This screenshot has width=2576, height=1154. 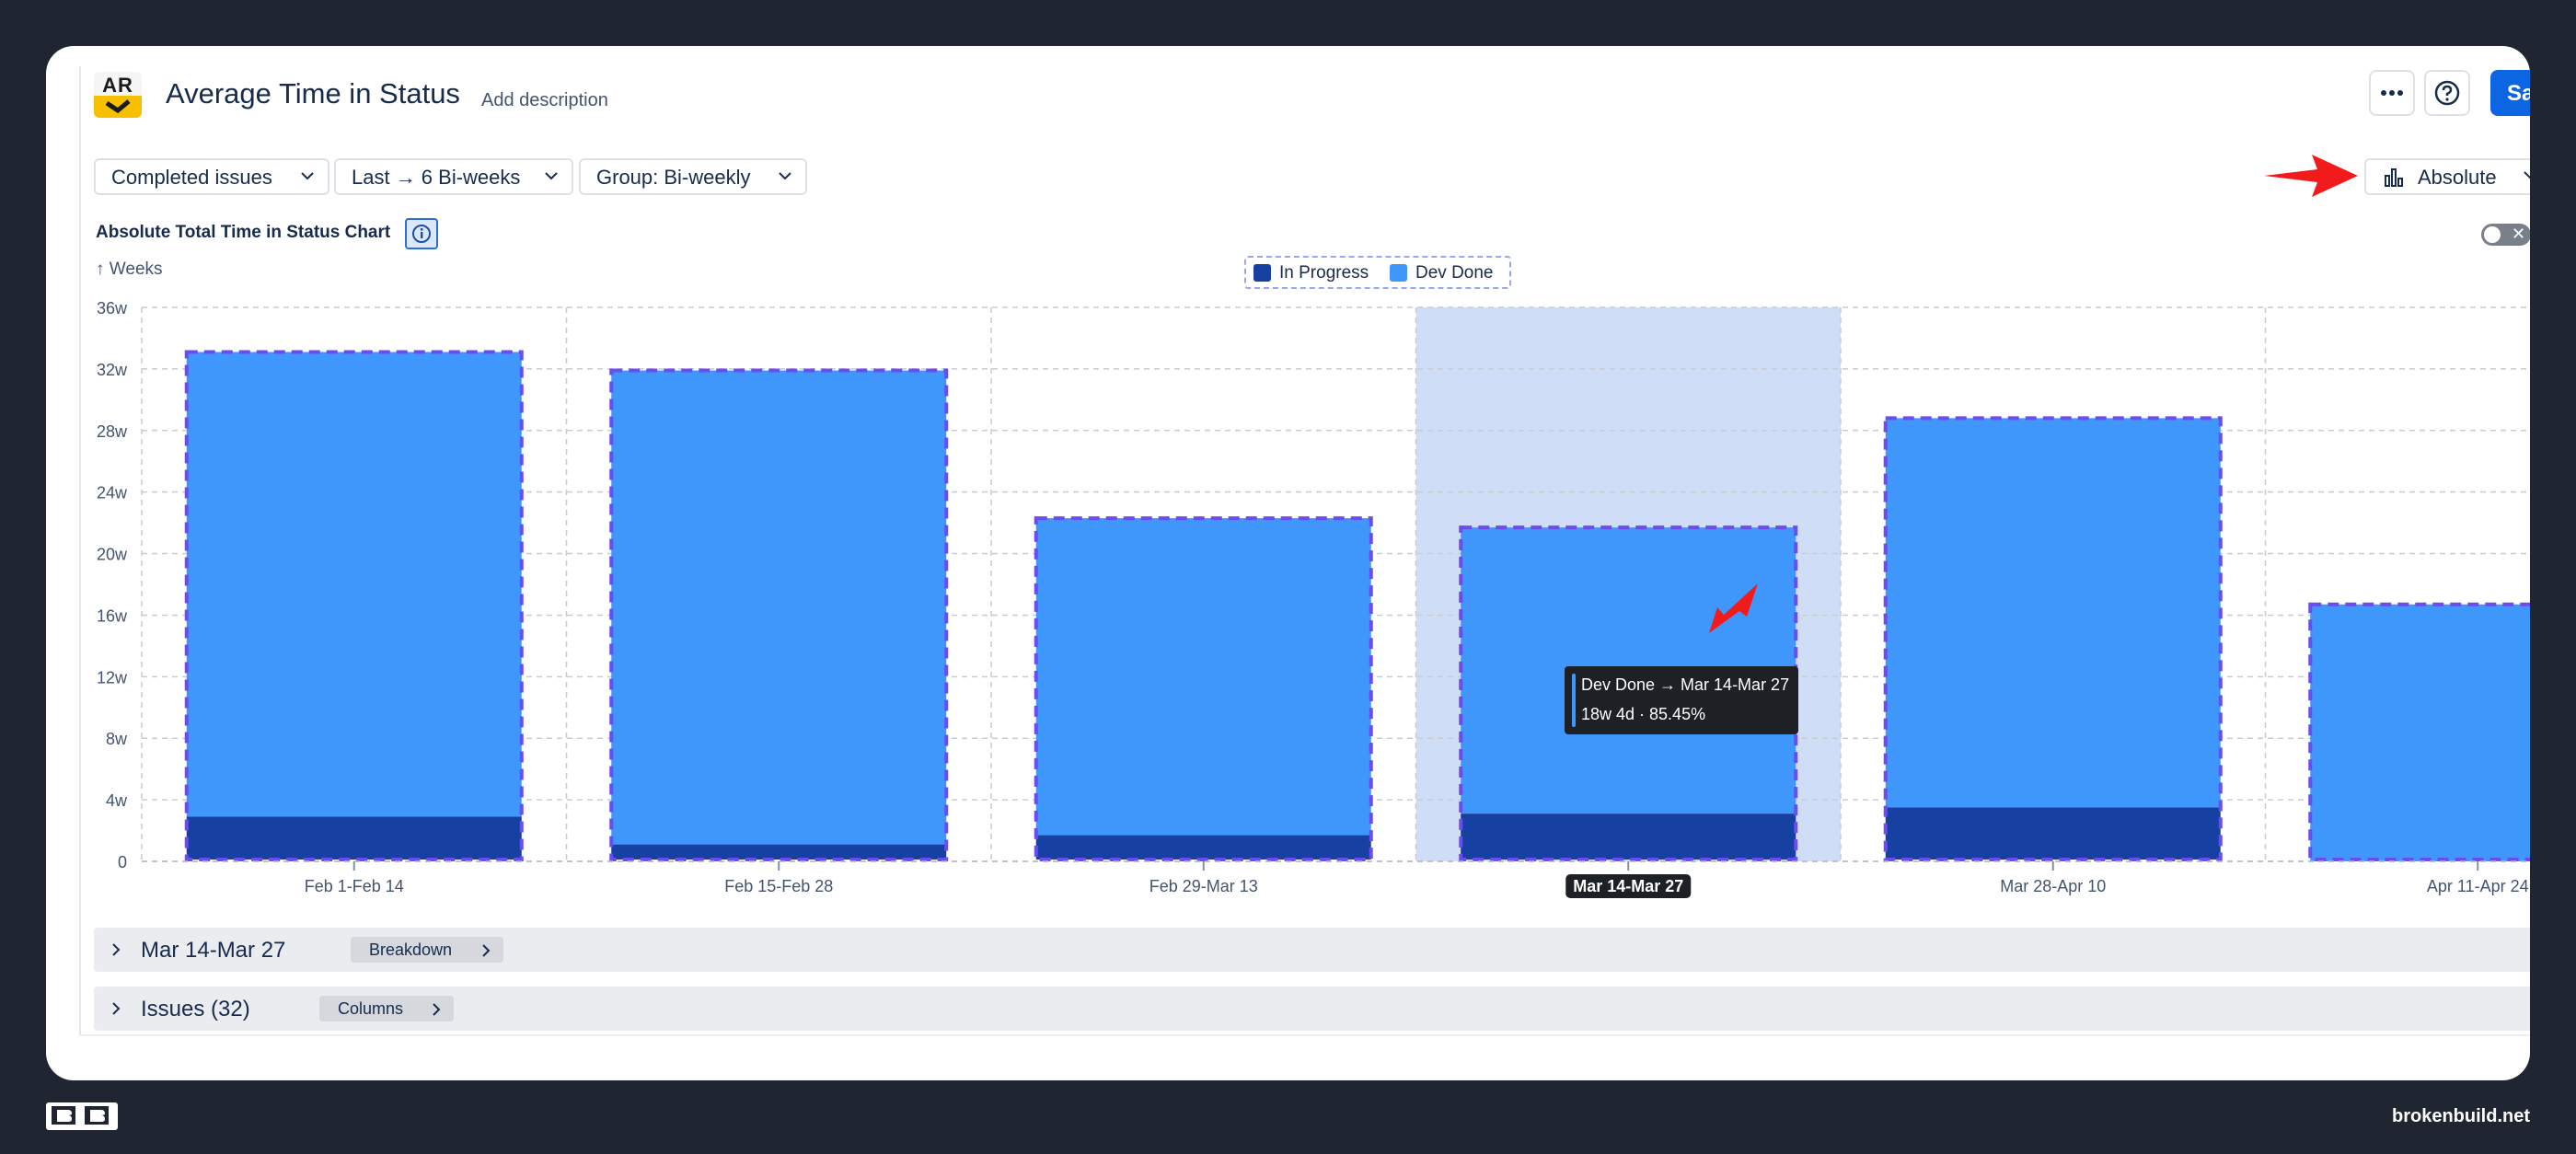 I want to click on breakdown-section-title: Mar 14-Mar 27, so click(x=213, y=950).